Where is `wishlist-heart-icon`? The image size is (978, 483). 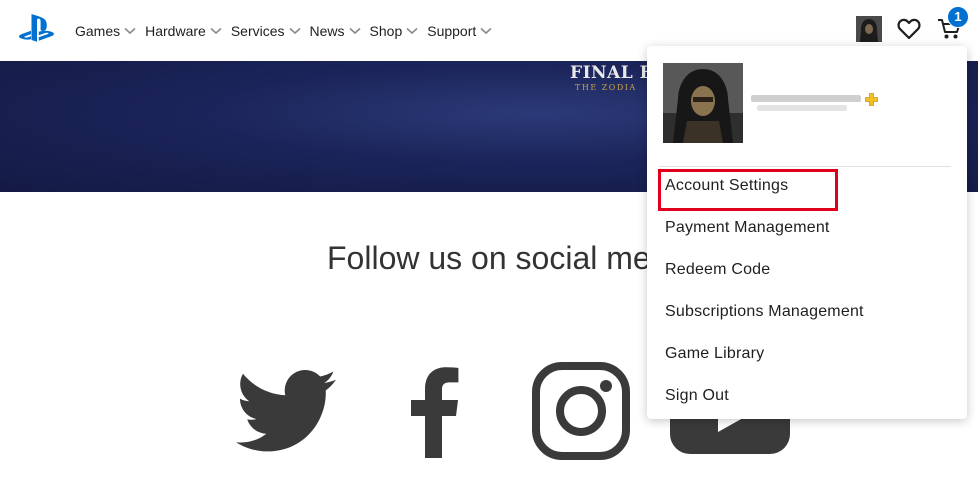
wishlist-heart-icon is located at coordinates (909, 29).